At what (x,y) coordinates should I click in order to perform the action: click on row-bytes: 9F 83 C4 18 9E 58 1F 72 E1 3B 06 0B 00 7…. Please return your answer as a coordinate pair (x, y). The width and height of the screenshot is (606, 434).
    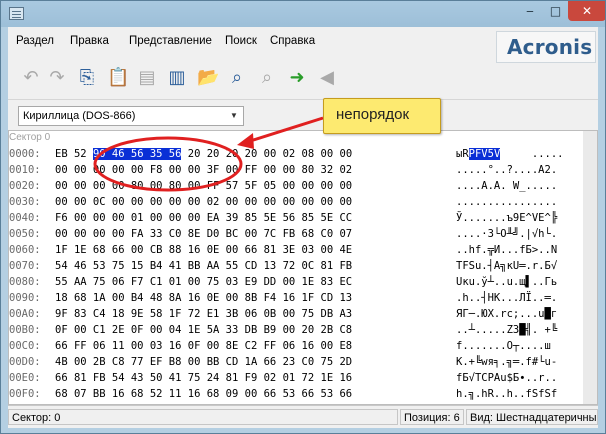
    Looking at the image, I should click on (203, 314).